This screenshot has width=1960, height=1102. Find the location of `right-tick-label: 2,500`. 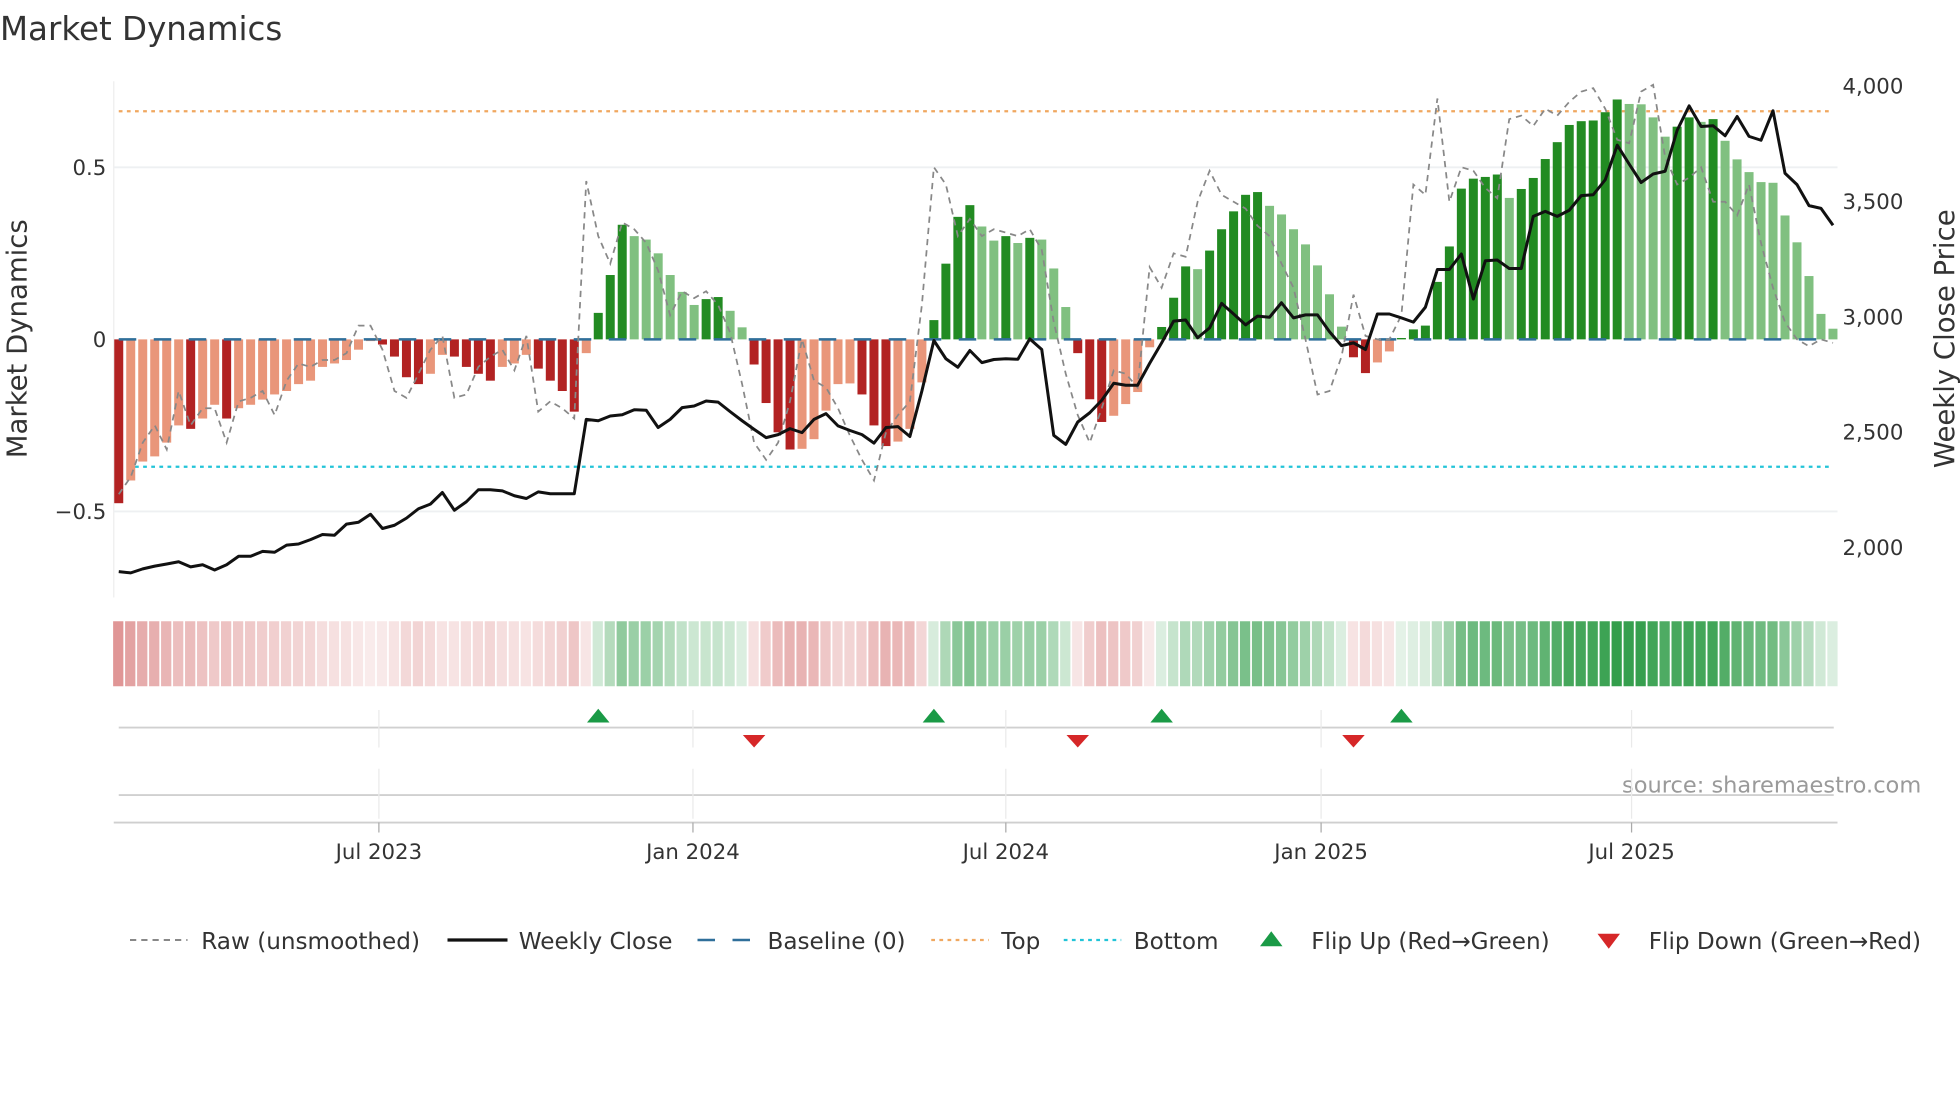

right-tick-label: 2,500 is located at coordinates (1873, 433).